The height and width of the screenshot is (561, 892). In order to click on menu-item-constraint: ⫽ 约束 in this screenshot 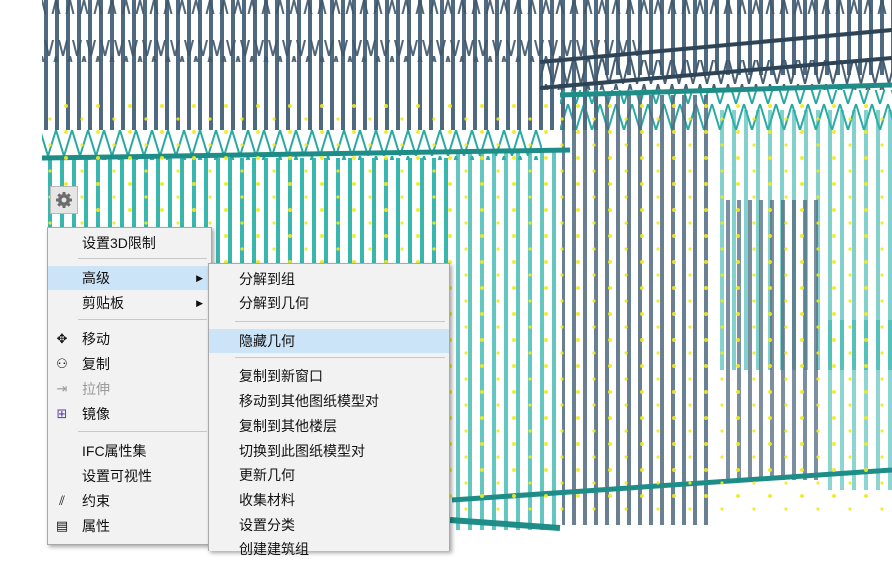, I will do `click(129, 501)`.